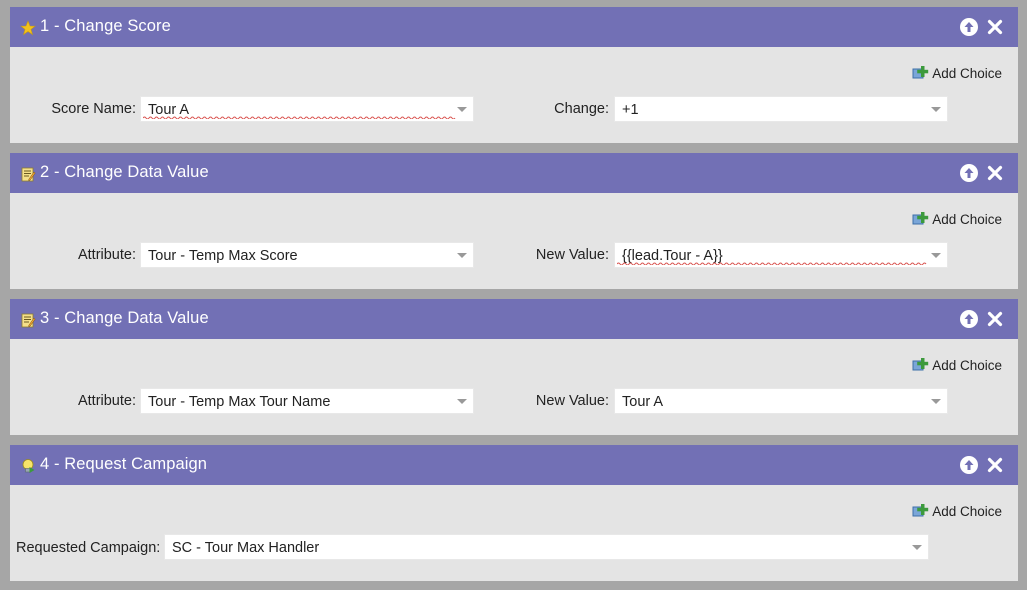 The image size is (1027, 590). Describe the element at coordinates (223, 256) in the screenshot. I see `attribute-value: Tour - Temp Max Score` at that location.